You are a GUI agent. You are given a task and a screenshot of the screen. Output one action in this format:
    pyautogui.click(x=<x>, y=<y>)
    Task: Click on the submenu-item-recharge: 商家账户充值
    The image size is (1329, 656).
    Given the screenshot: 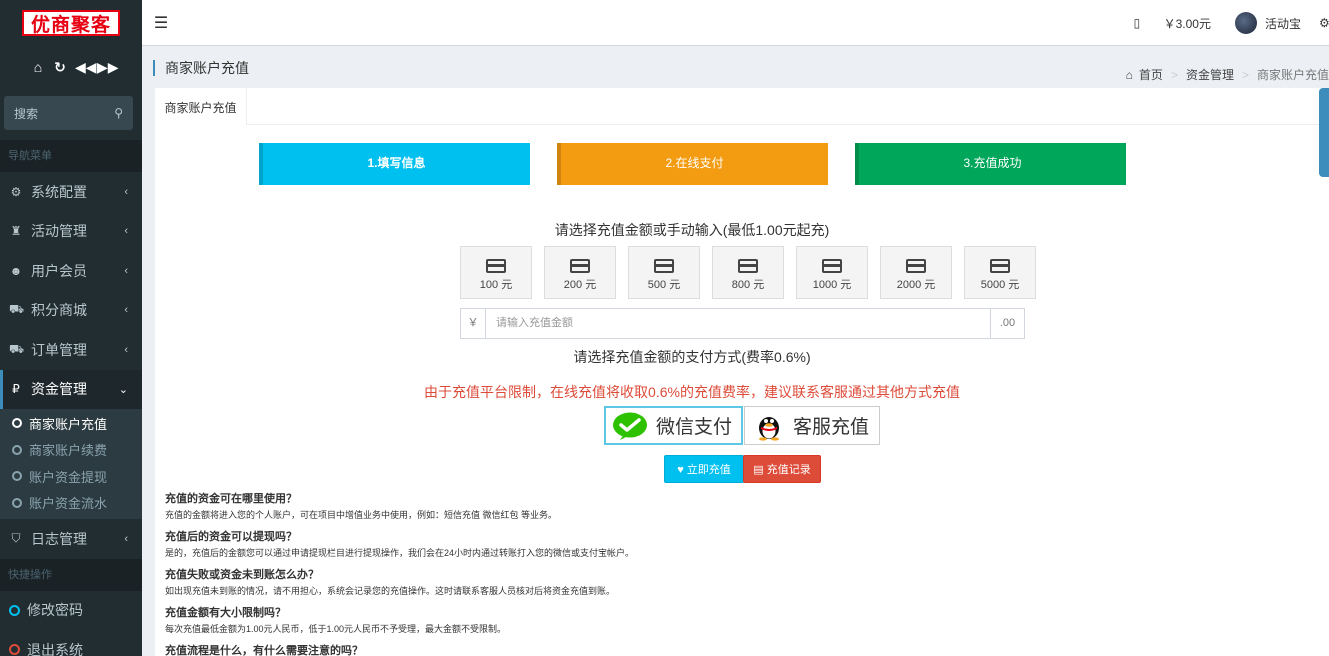 What is the action you would take?
    pyautogui.click(x=71, y=423)
    